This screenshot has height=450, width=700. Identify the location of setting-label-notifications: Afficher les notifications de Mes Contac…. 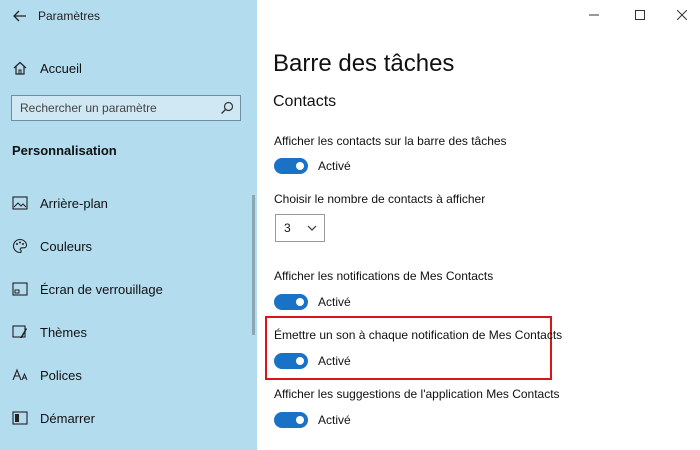
(384, 276).